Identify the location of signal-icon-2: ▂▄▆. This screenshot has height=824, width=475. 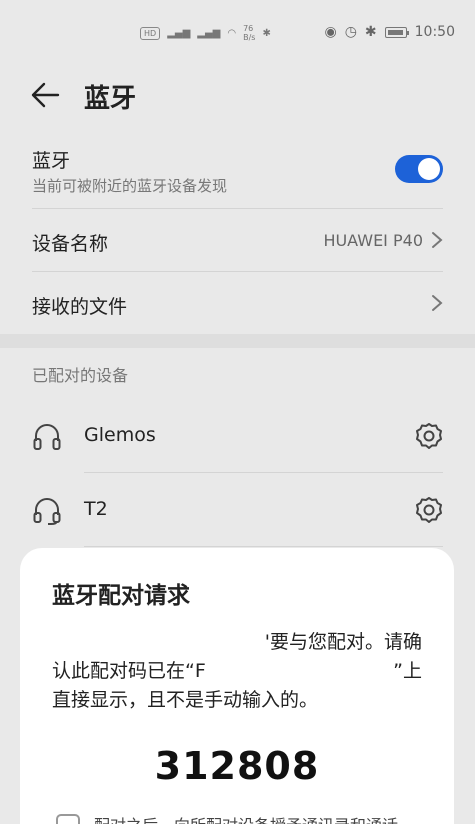
(209, 33).